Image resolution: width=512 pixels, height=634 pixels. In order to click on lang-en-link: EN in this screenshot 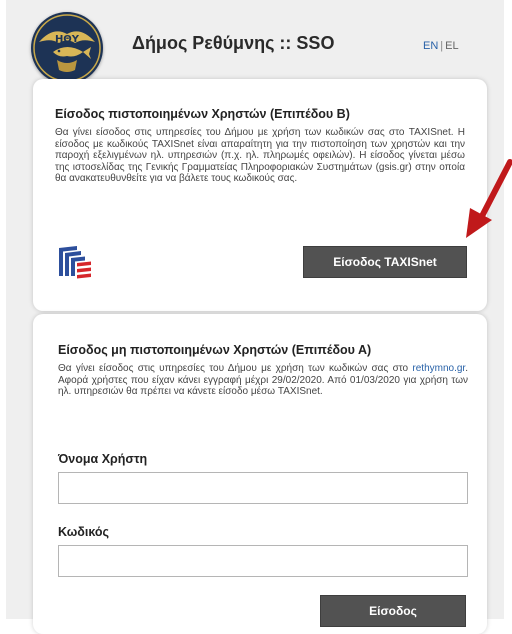, I will do `click(430, 46)`.